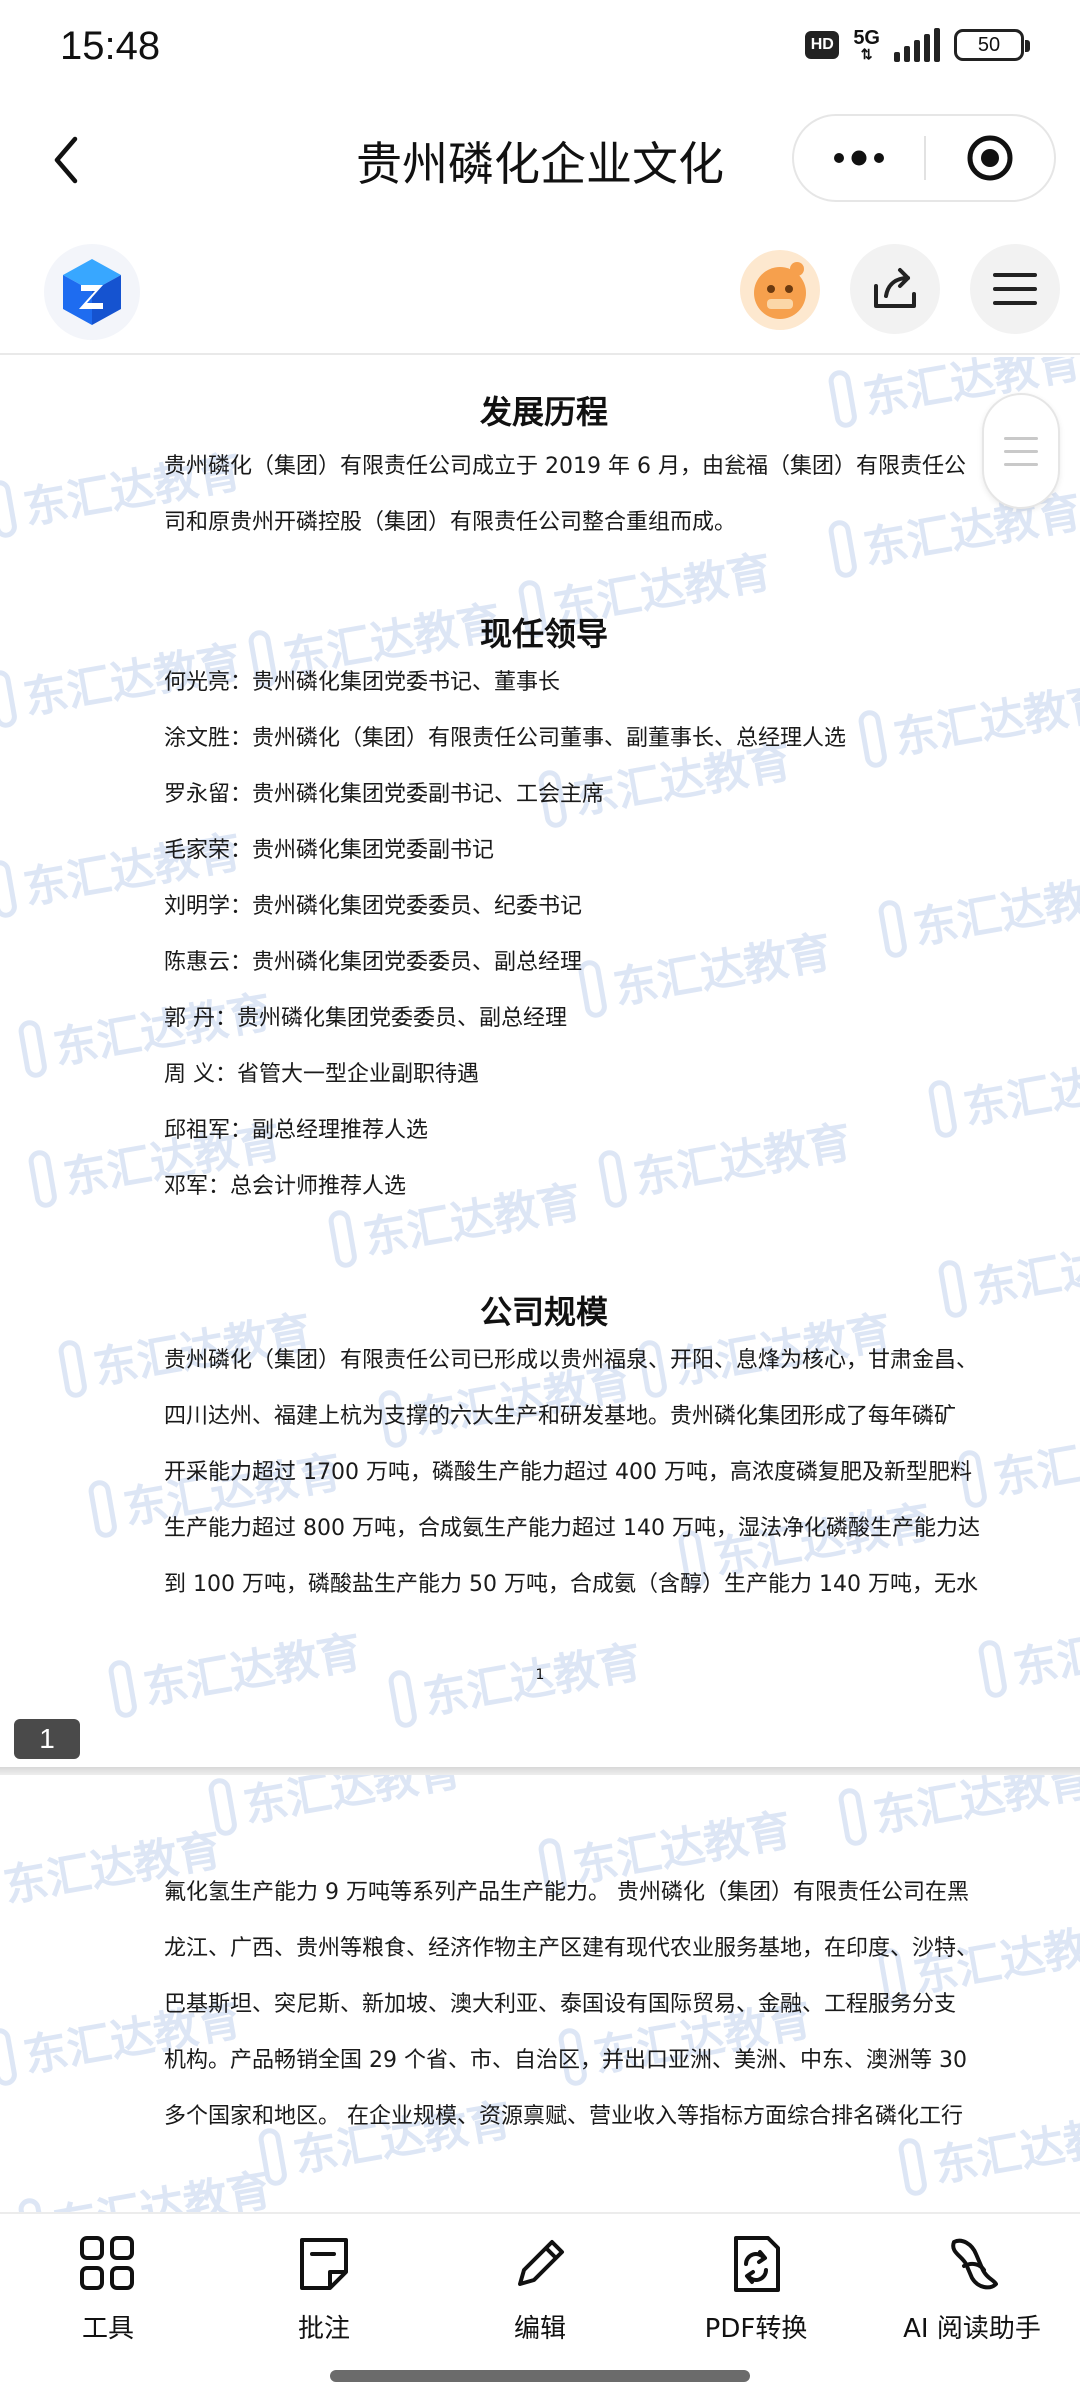 This screenshot has width=1080, height=2400. I want to click on paragraph-line: 巴基斯坦、突尼斯、新加坡、澳大利亚、泰国设有国际贸易、金融、工程服务分支, so click(560, 2004).